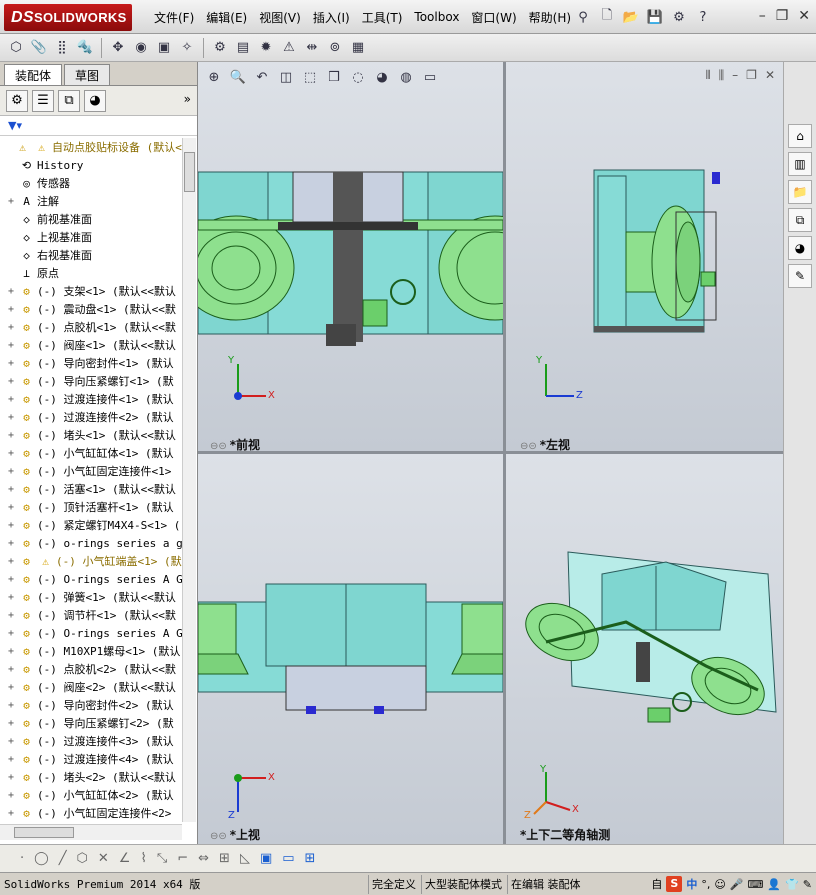 This screenshot has height=895, width=816. What do you see at coordinates (800, 276) in the screenshot?
I see `custom-properties-icon: ✎` at bounding box center [800, 276].